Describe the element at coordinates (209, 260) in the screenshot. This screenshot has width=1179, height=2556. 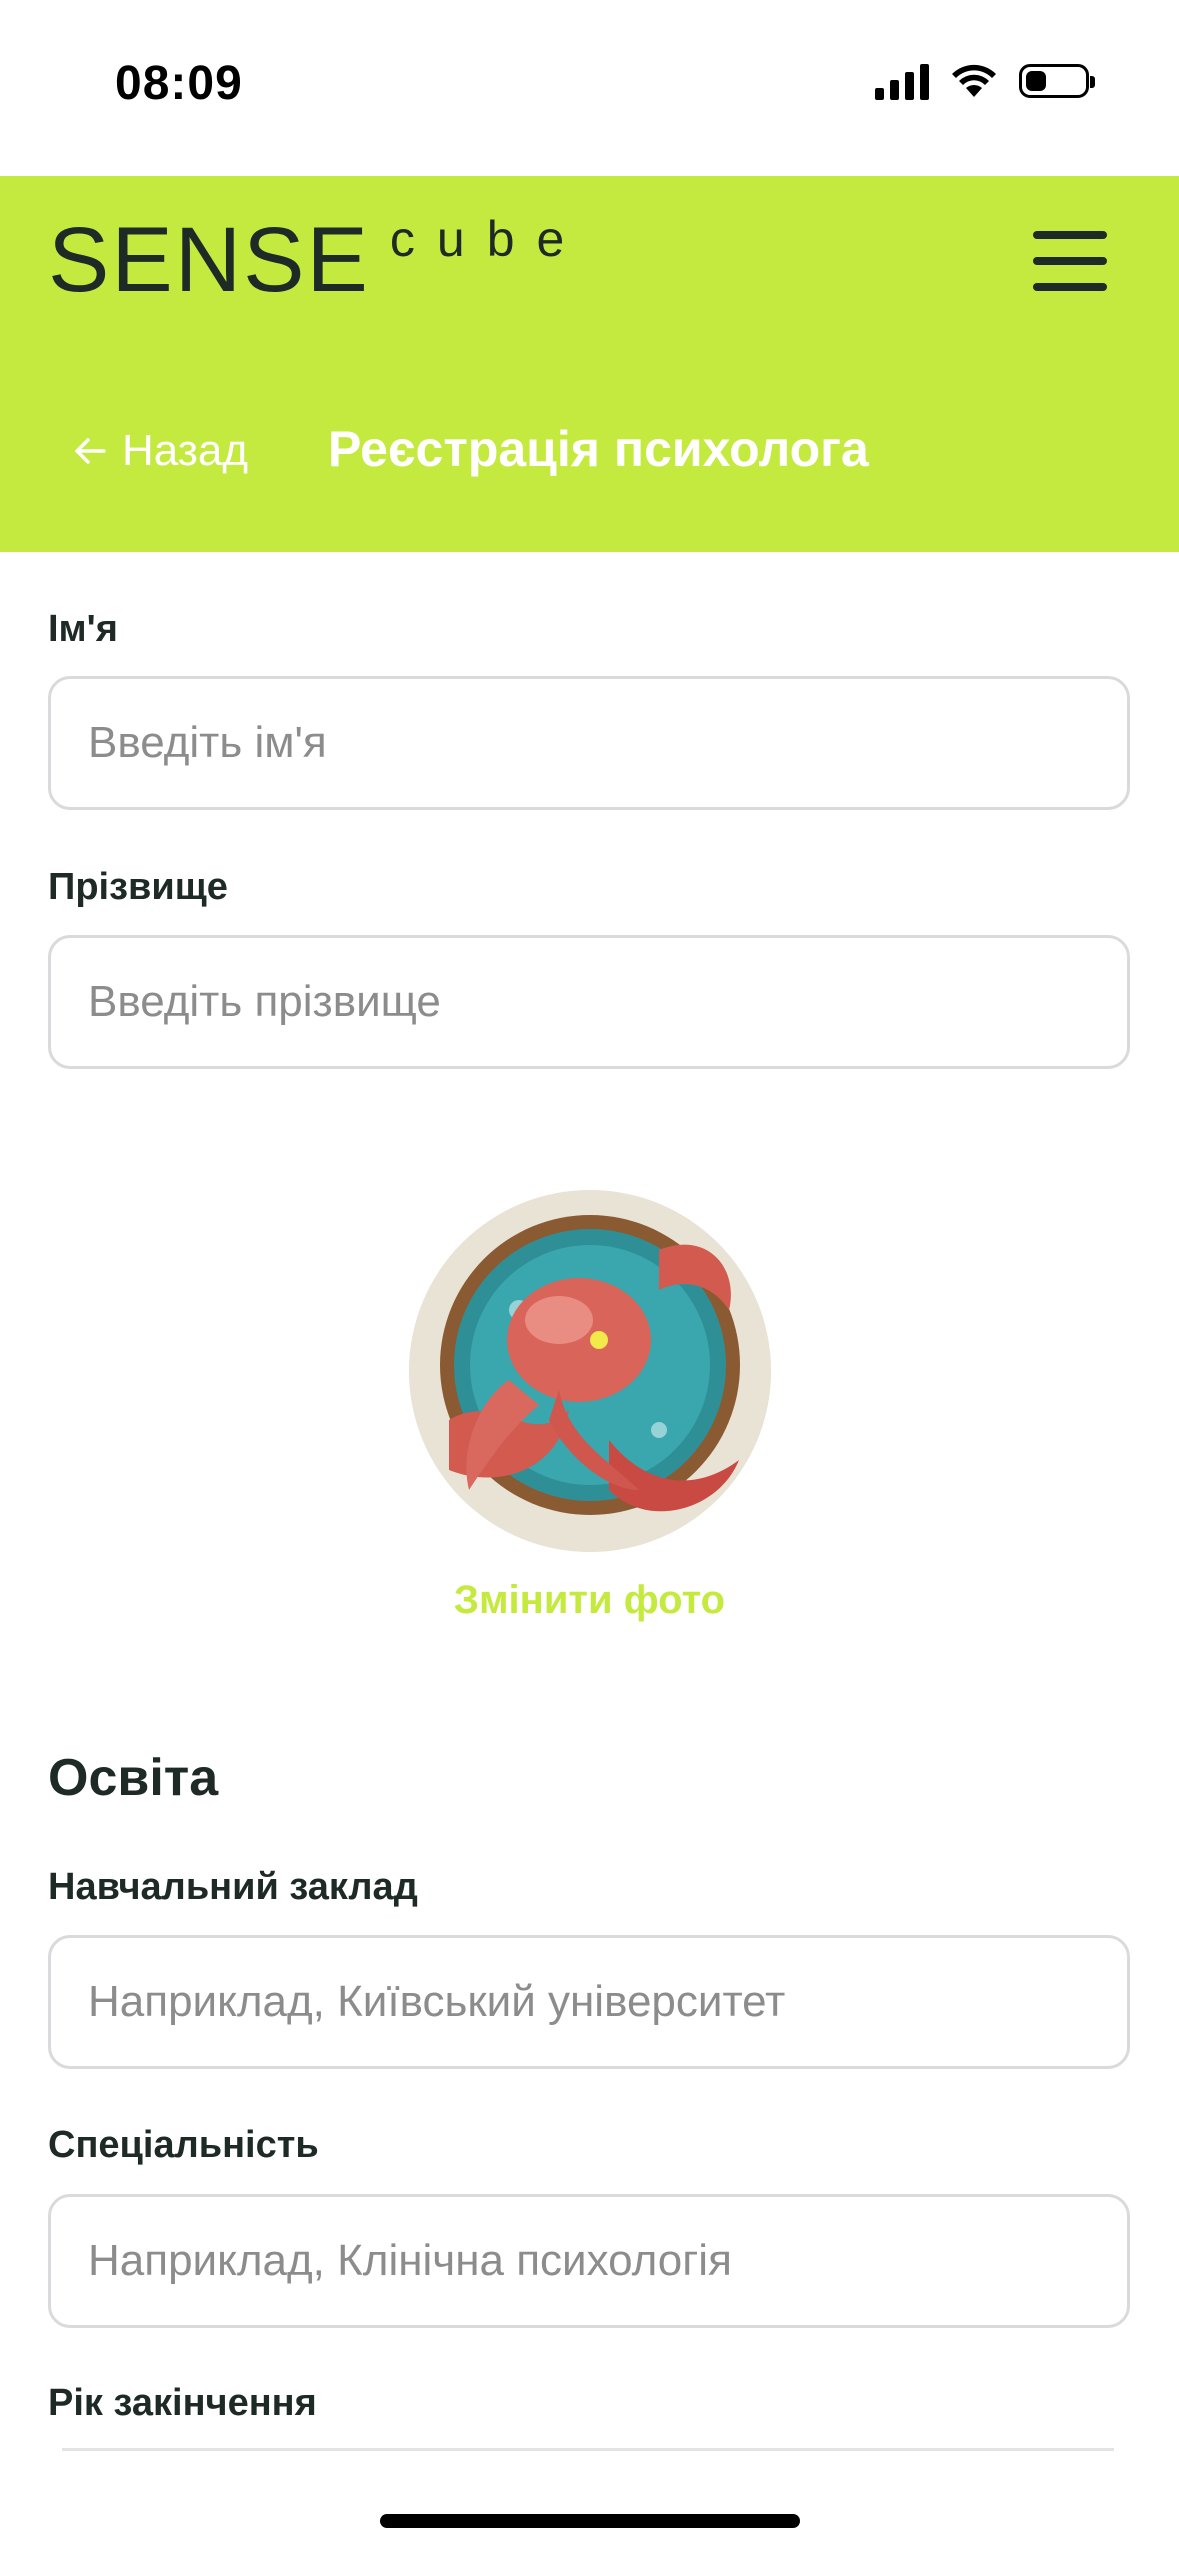
I see `logo-main: SENSE` at that location.